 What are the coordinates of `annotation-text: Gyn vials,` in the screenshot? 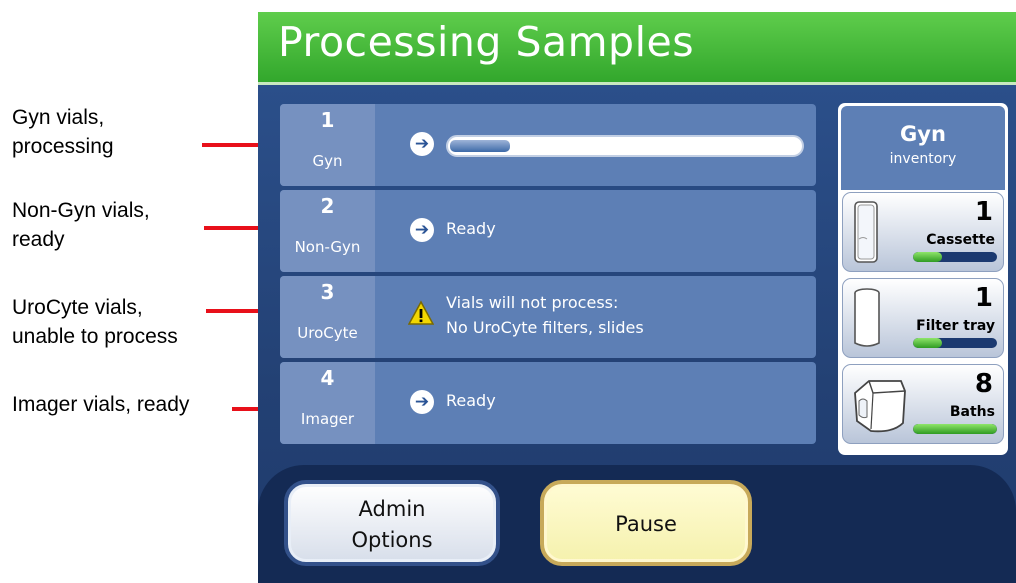 It's located at (58, 117).